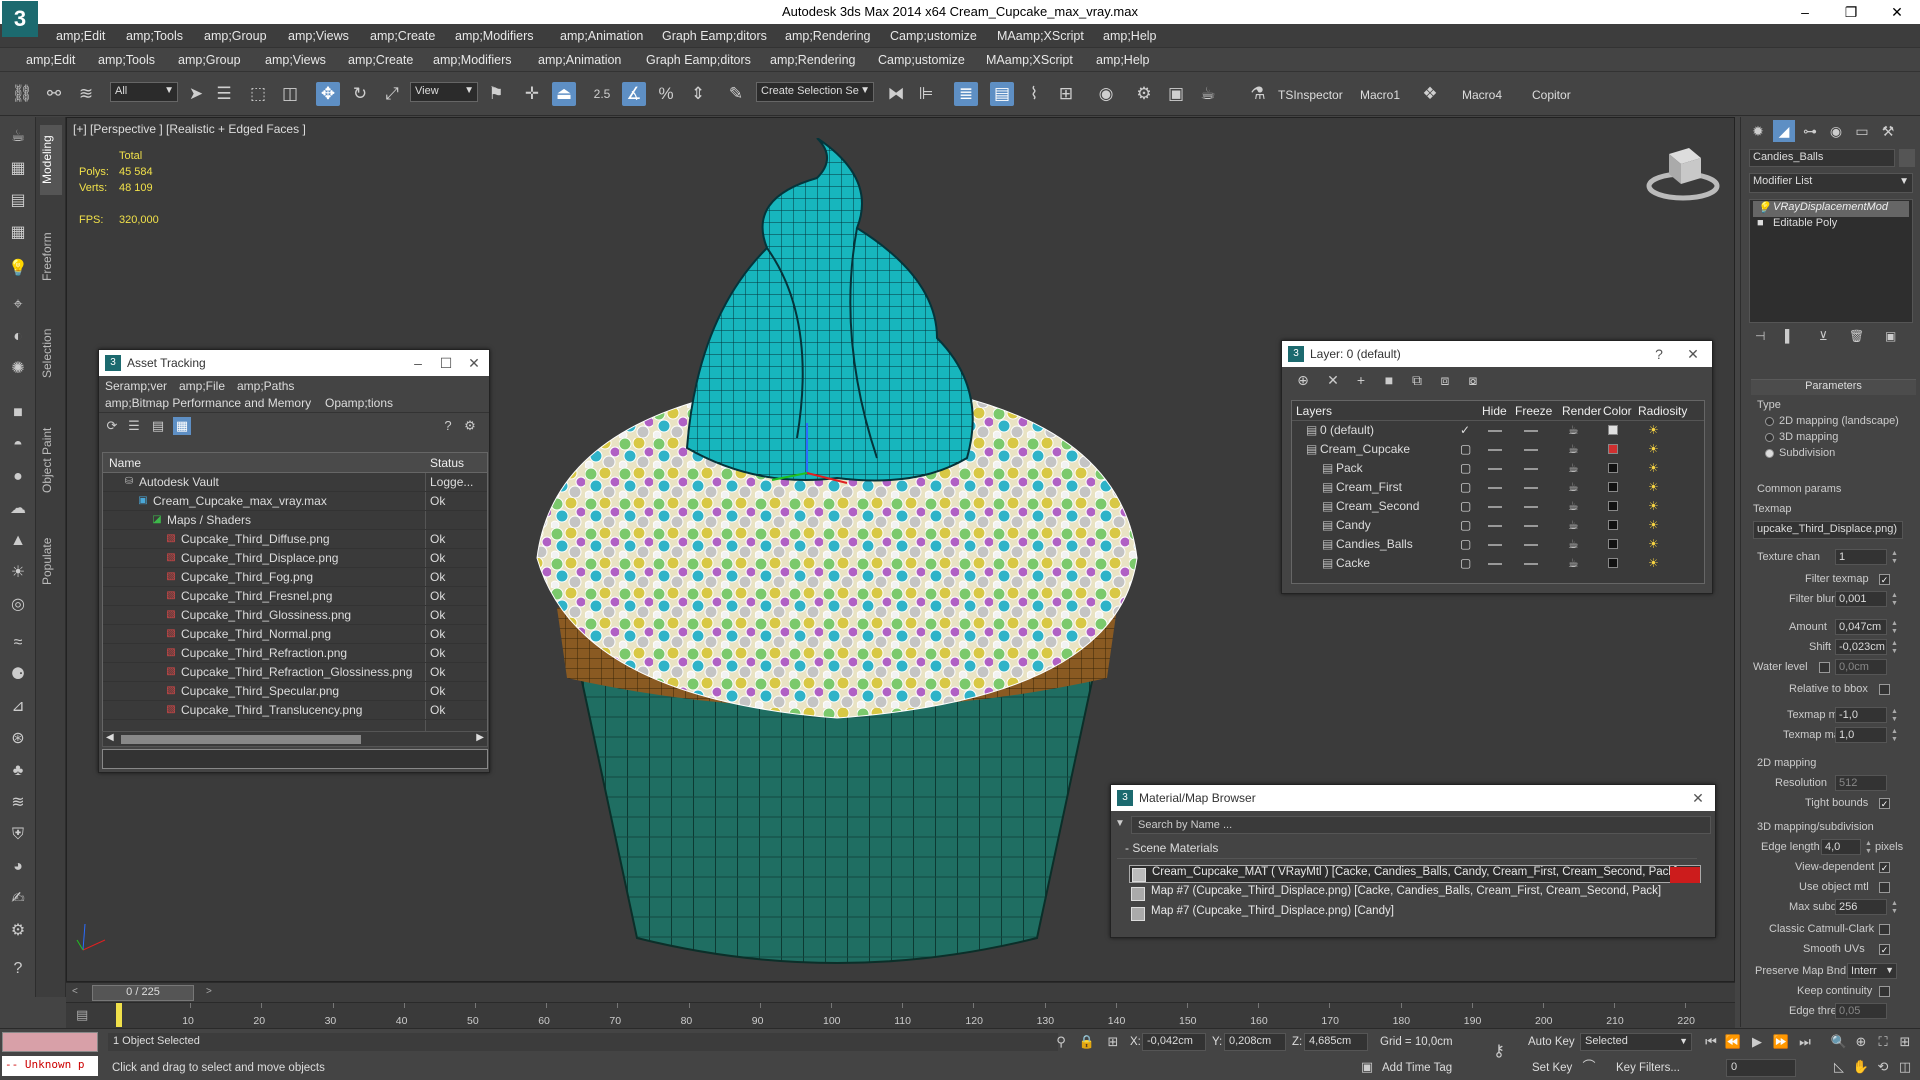 Image resolution: width=1920 pixels, height=1080 pixels. What do you see at coordinates (402, 36) in the screenshot?
I see `menu-create: amp;Create` at bounding box center [402, 36].